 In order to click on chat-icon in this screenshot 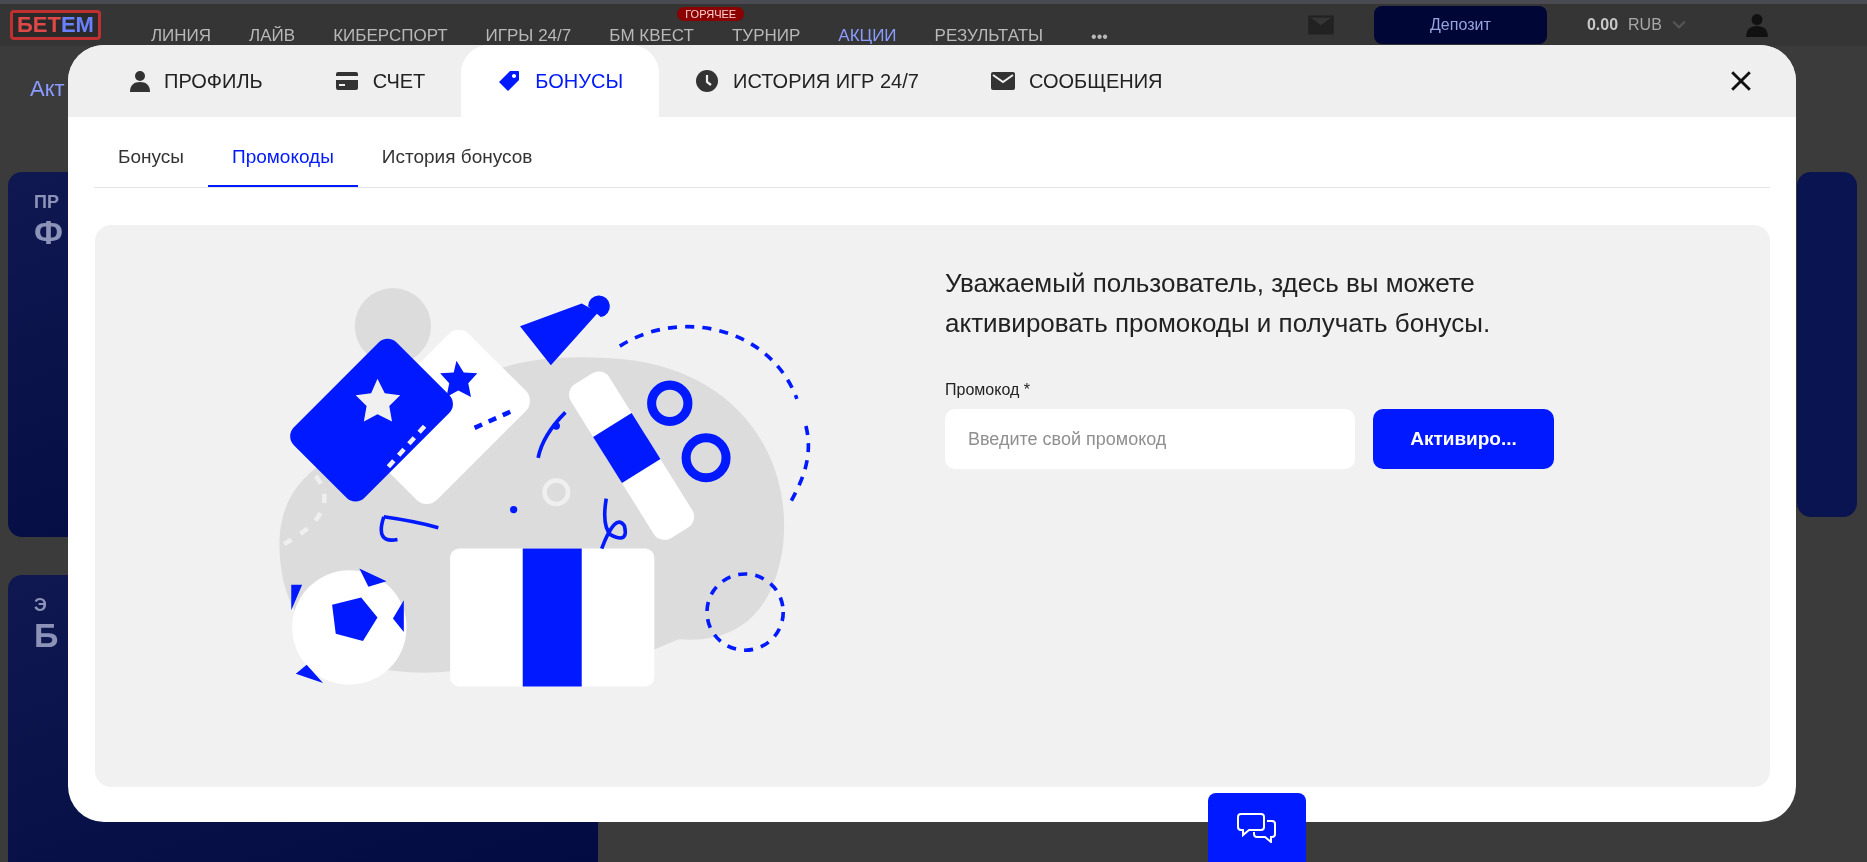, I will do `click(1257, 827)`.